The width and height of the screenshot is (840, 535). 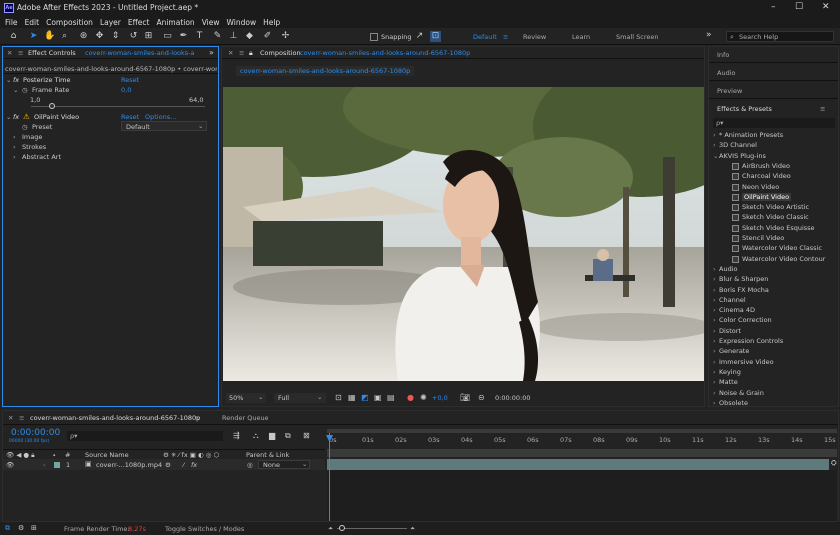 What do you see at coordinates (64, 36) in the screenshot?
I see `zoom-tool-icon: ⌕` at bounding box center [64, 36].